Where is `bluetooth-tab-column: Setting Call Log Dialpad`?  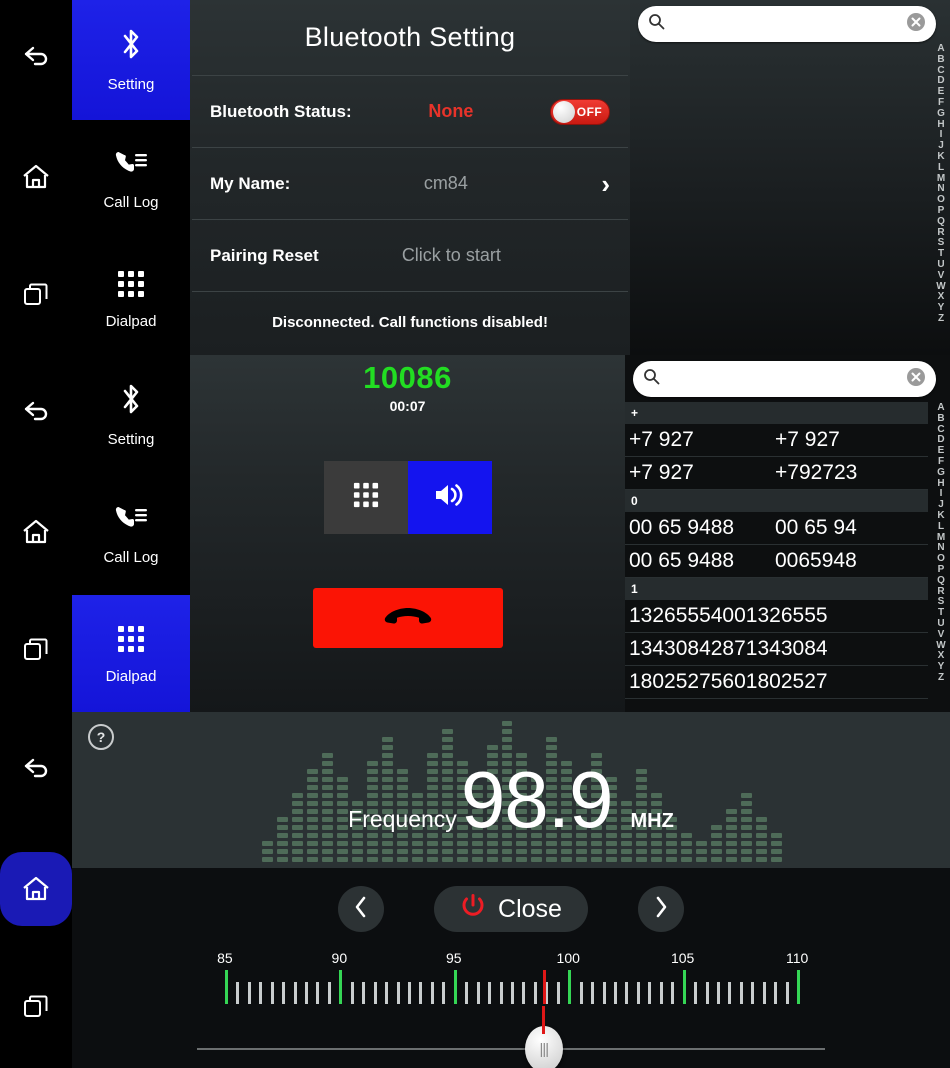
bluetooth-tab-column: Setting Call Log Dialpad is located at coordinates (131, 177).